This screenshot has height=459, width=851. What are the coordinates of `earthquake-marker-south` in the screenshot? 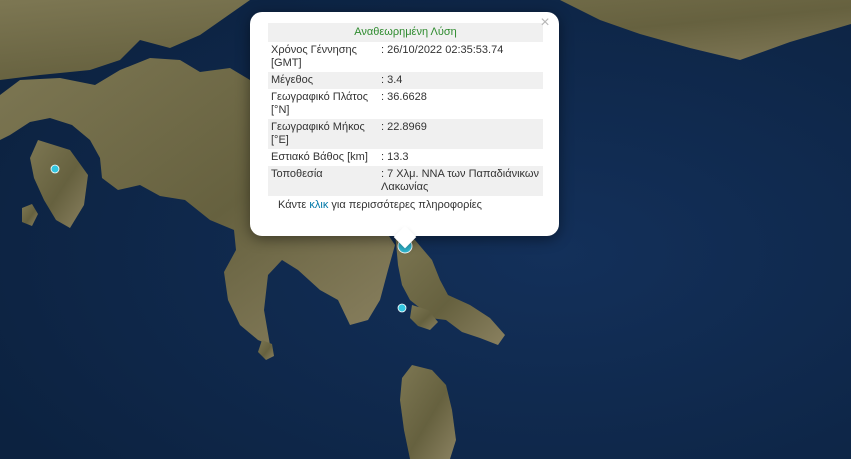 It's located at (402, 308).